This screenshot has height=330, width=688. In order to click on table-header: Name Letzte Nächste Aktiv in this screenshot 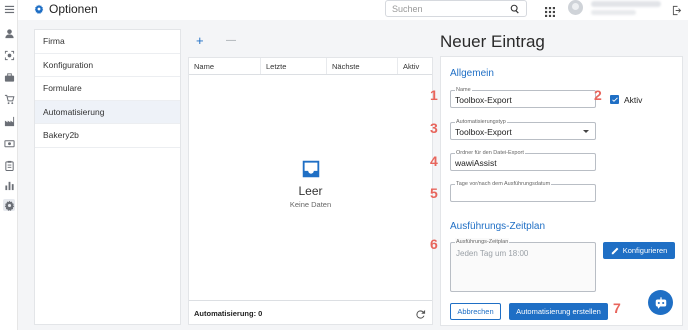, I will do `click(310, 66)`.